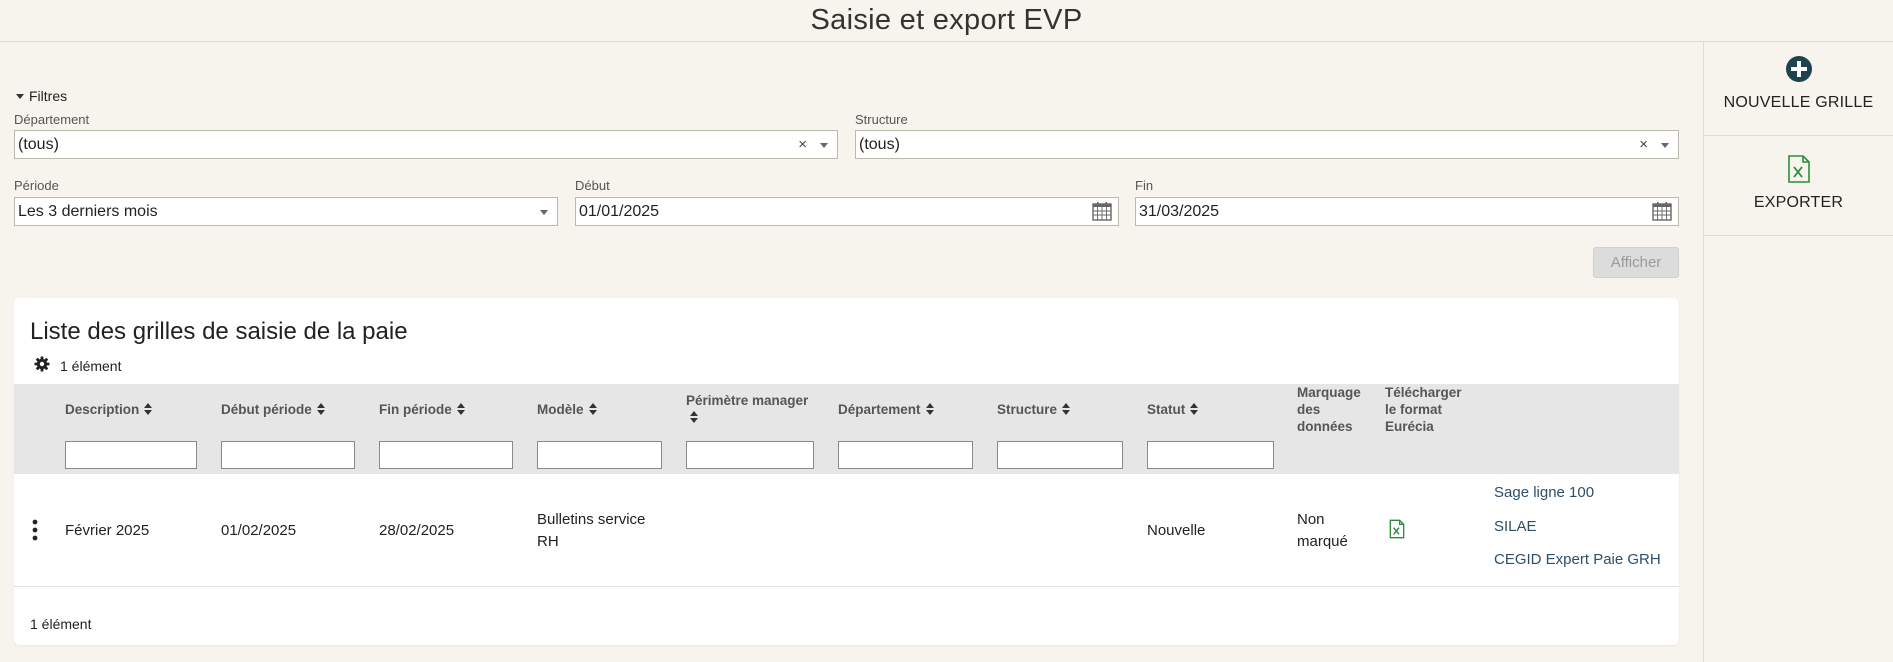 The width and height of the screenshot is (1893, 662). What do you see at coordinates (273, 410) in the screenshot?
I see `col-debut-periode: Début période` at bounding box center [273, 410].